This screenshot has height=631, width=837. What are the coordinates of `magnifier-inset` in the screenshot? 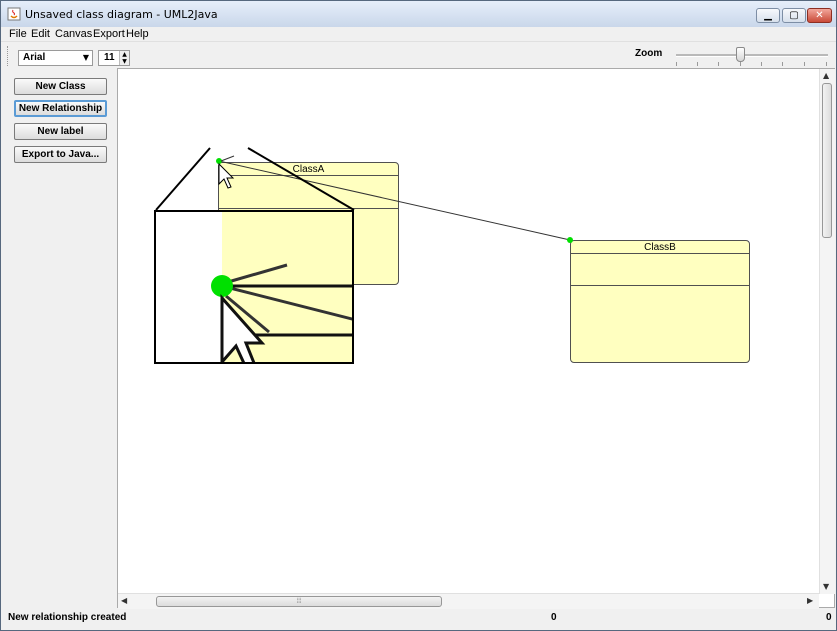 It's located at (254, 287).